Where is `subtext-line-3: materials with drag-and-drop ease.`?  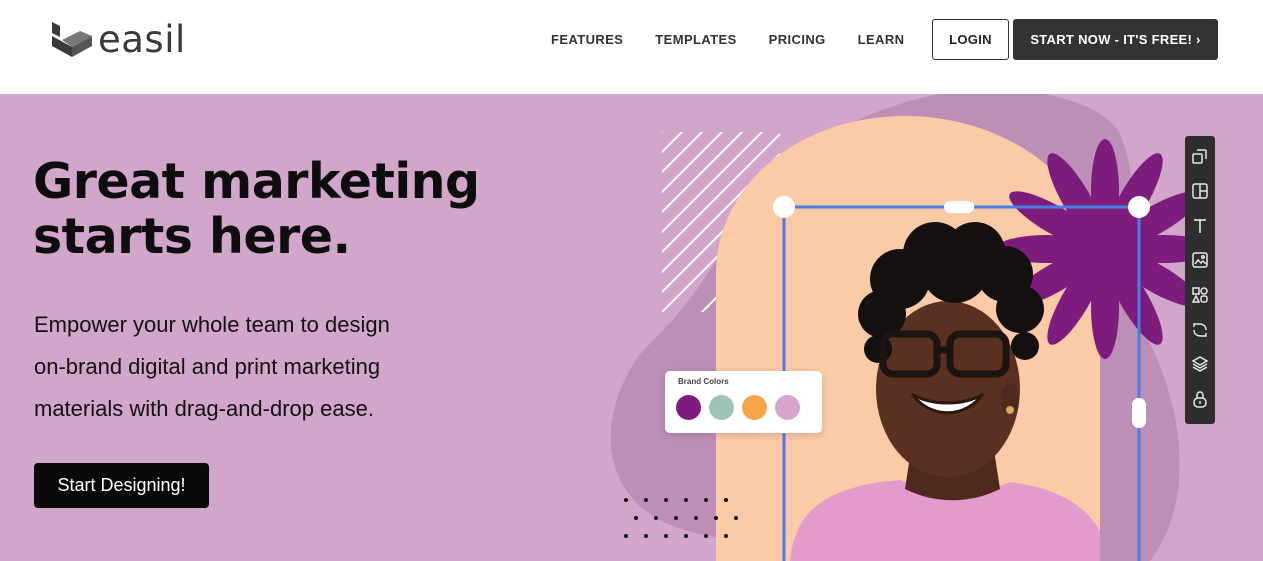 subtext-line-3: materials with drag-and-drop ease. is located at coordinates (204, 408).